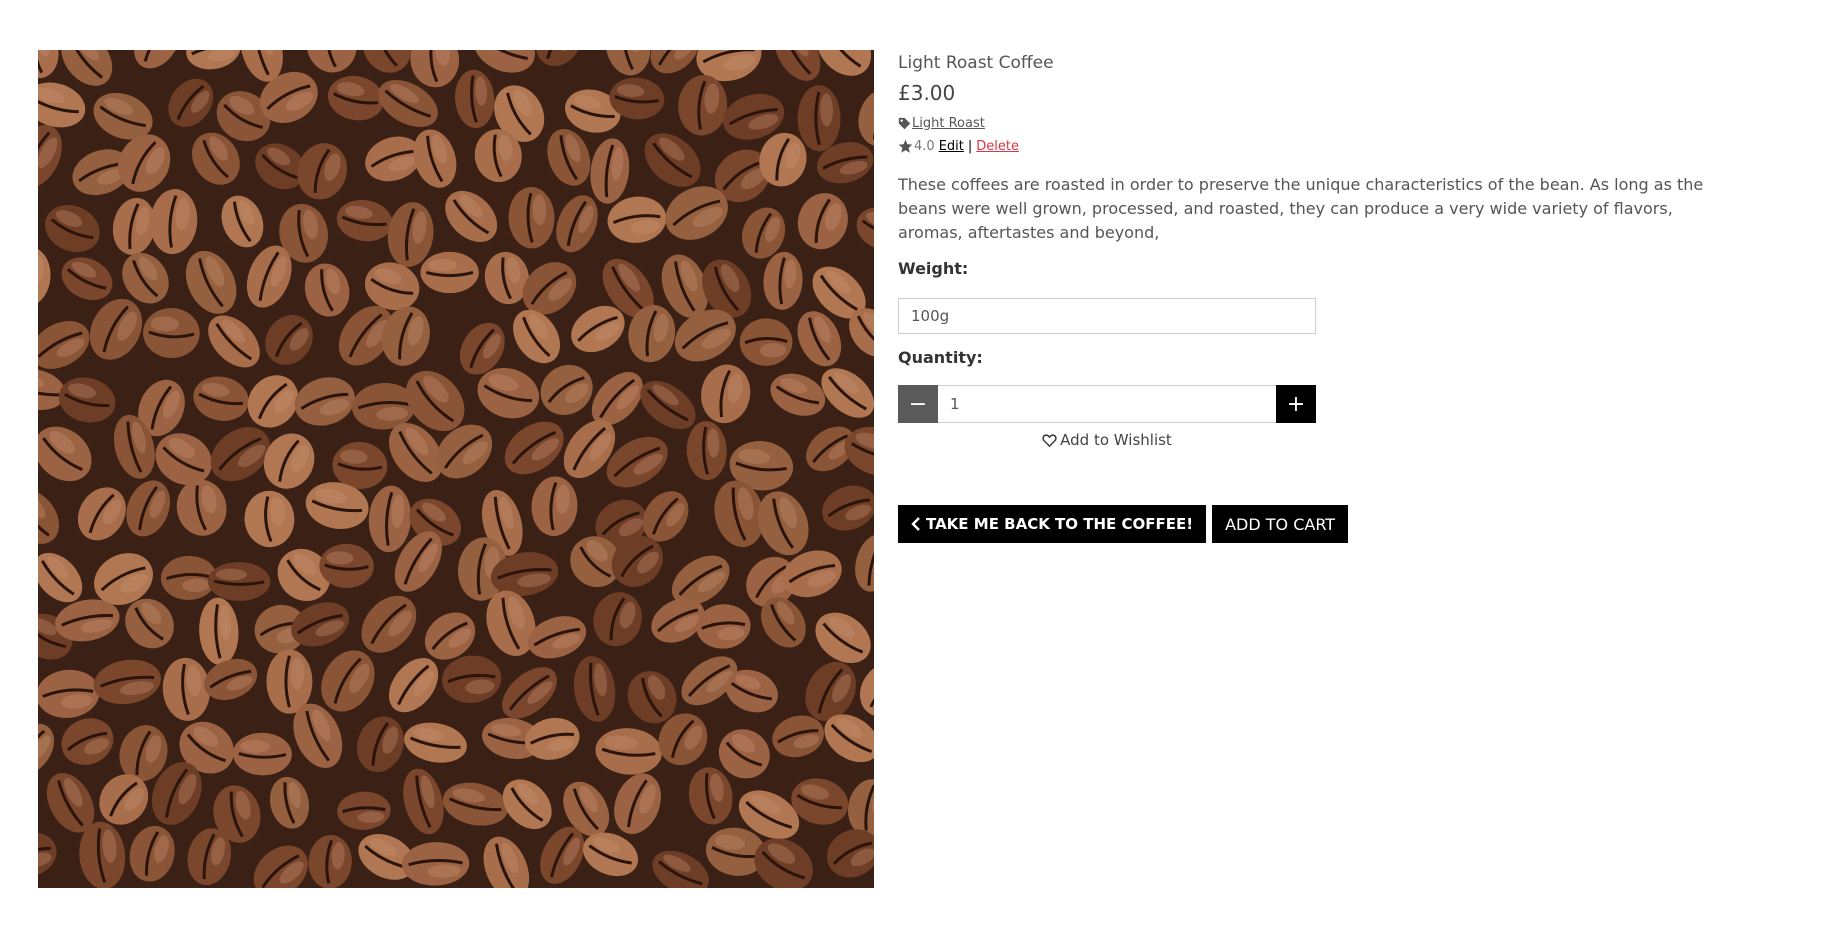 This screenshot has width=1830, height=932. Describe the element at coordinates (918, 404) in the screenshot. I see `decrement-button: −` at that location.